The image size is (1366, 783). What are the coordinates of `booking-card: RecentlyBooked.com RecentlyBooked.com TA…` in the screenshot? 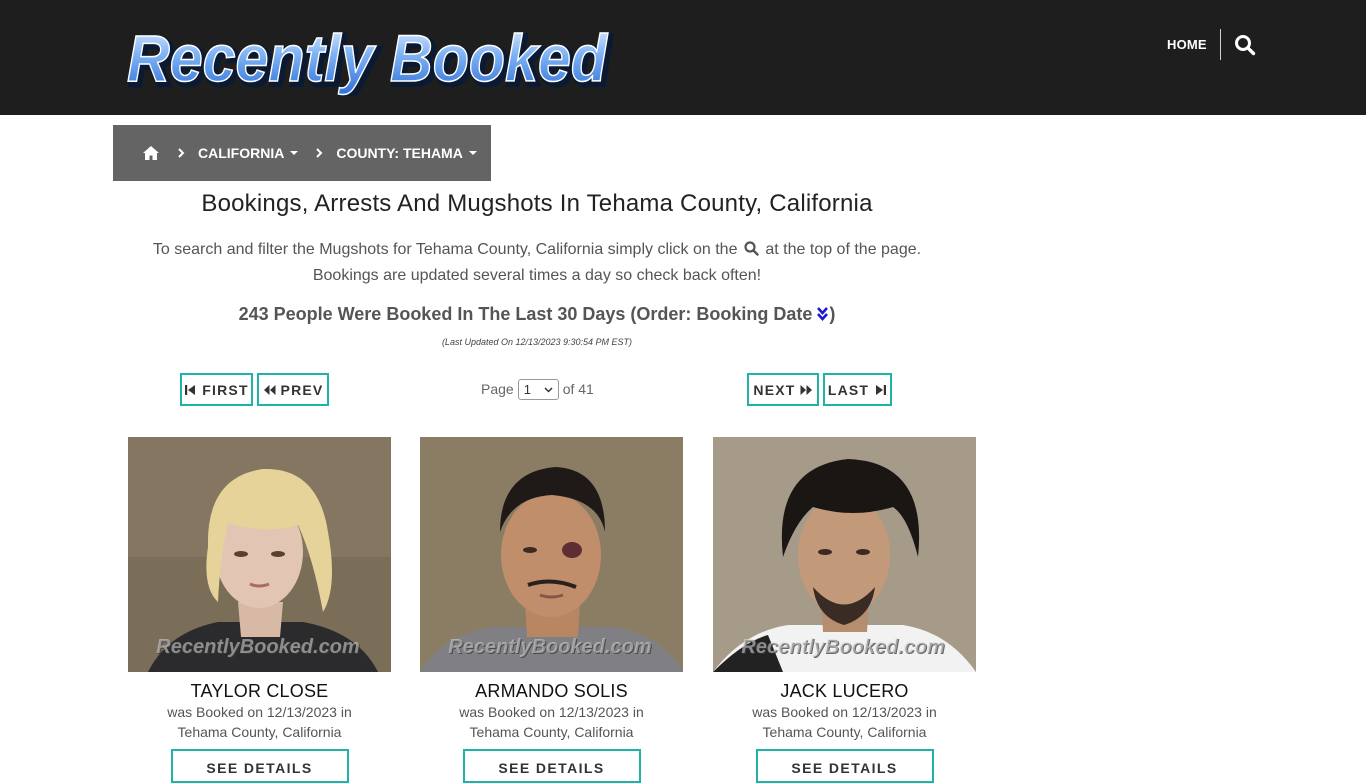 It's located at (259, 610).